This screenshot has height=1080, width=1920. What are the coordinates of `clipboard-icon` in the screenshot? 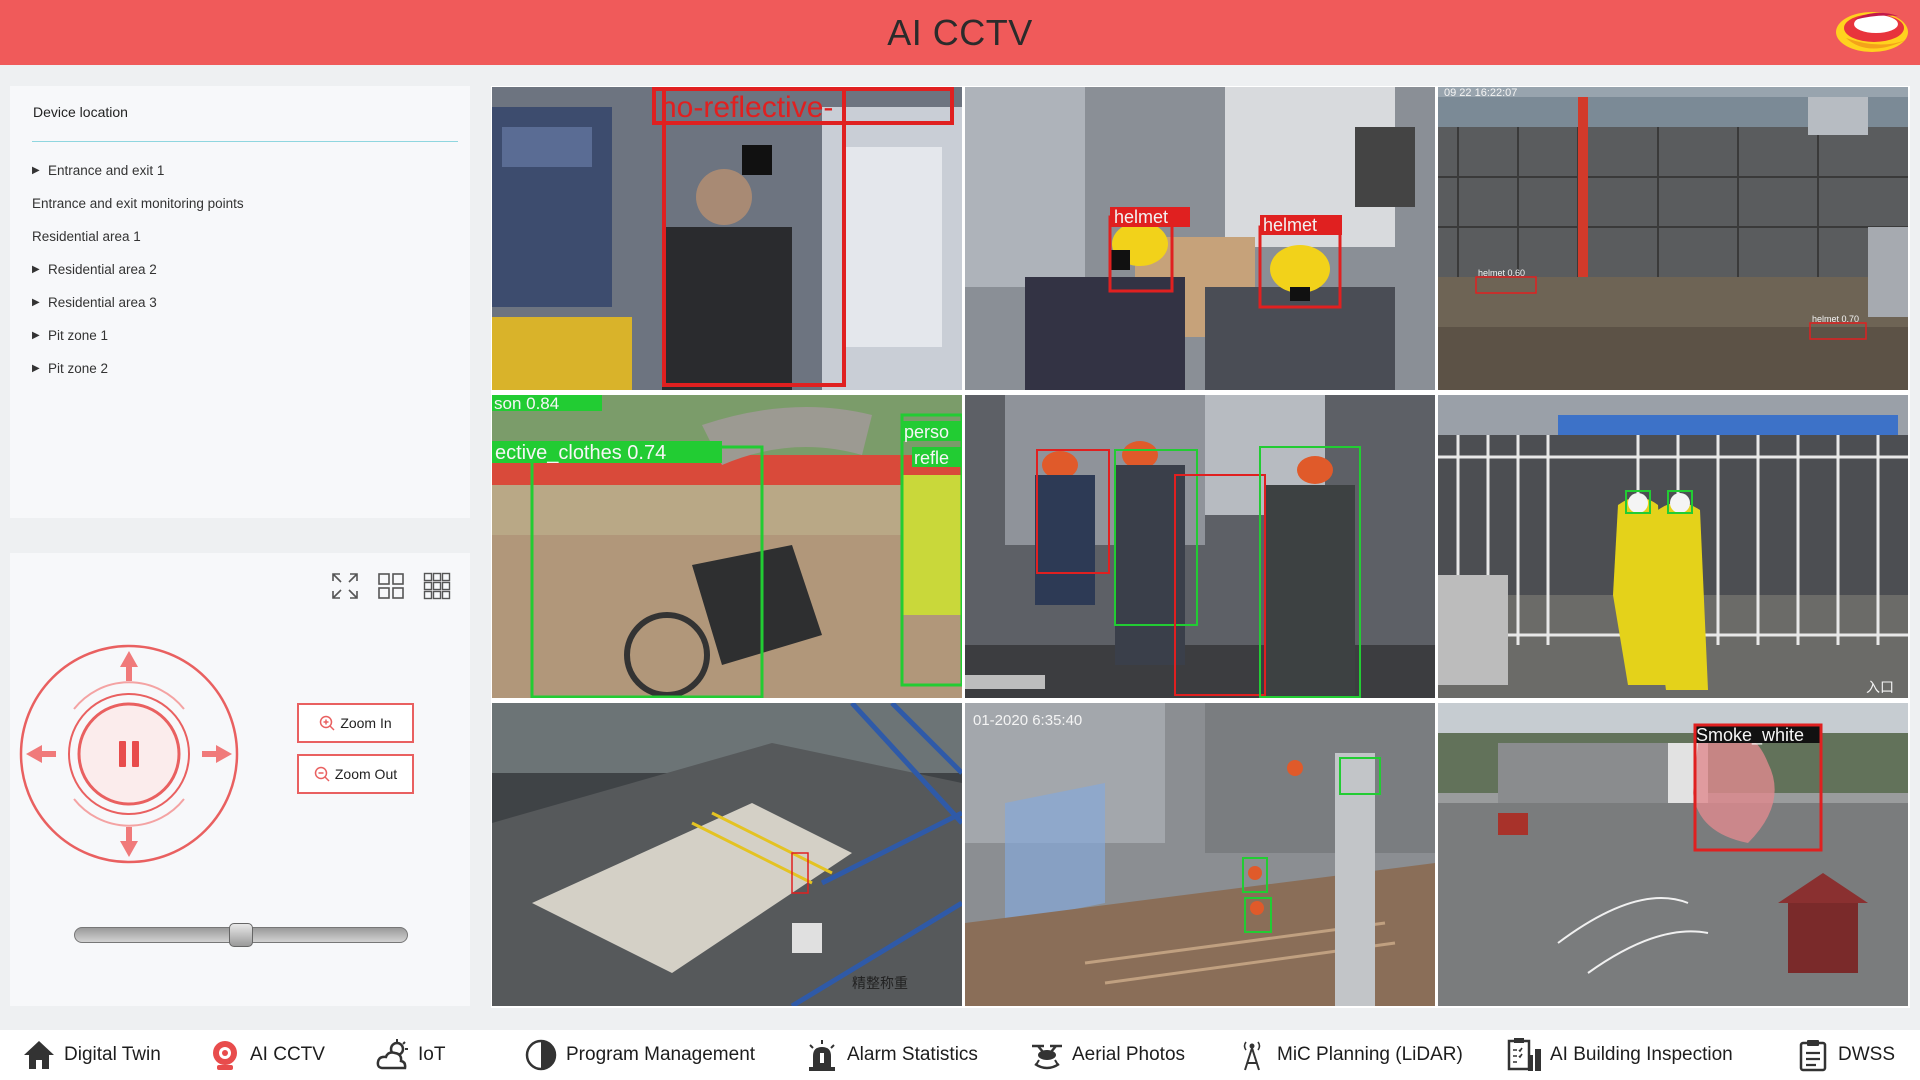 It's located at (1813, 1055).